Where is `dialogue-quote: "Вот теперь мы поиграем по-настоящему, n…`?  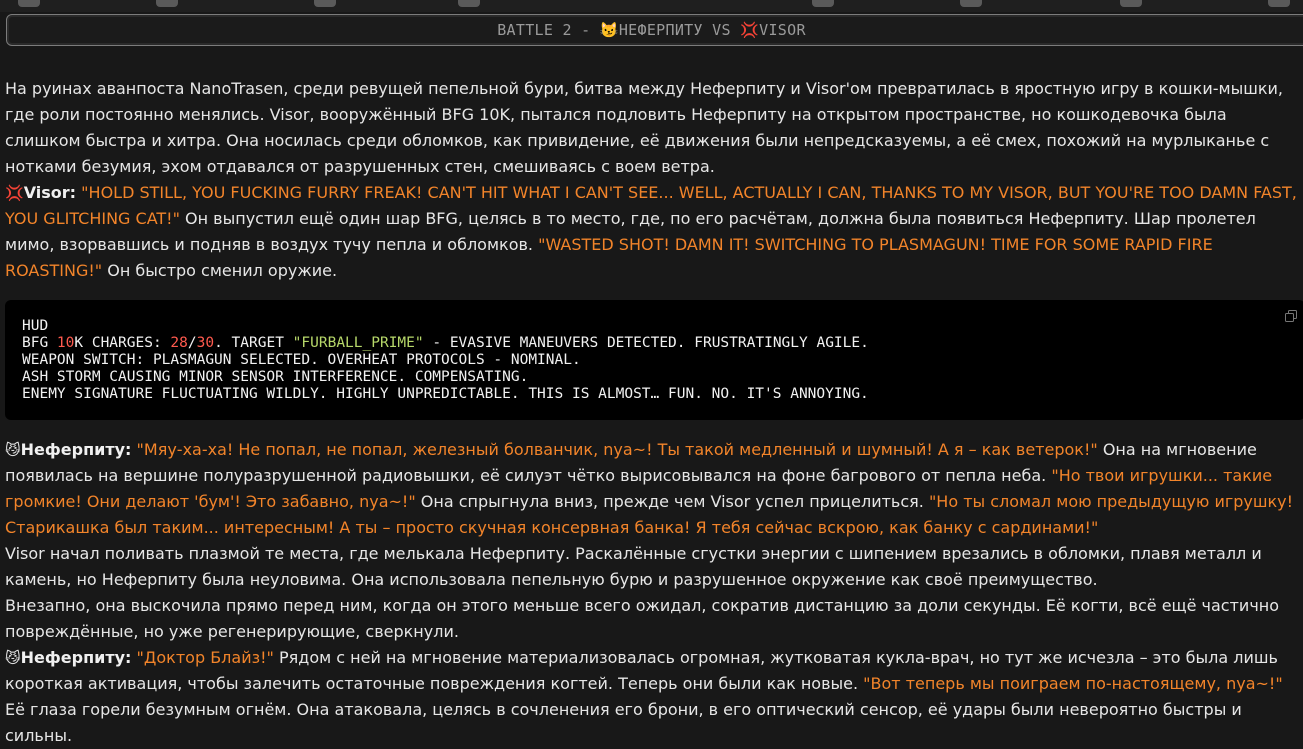
dialogue-quote: "Вот теперь мы поиграем по-настоящему, n… is located at coordinates (1073, 683).